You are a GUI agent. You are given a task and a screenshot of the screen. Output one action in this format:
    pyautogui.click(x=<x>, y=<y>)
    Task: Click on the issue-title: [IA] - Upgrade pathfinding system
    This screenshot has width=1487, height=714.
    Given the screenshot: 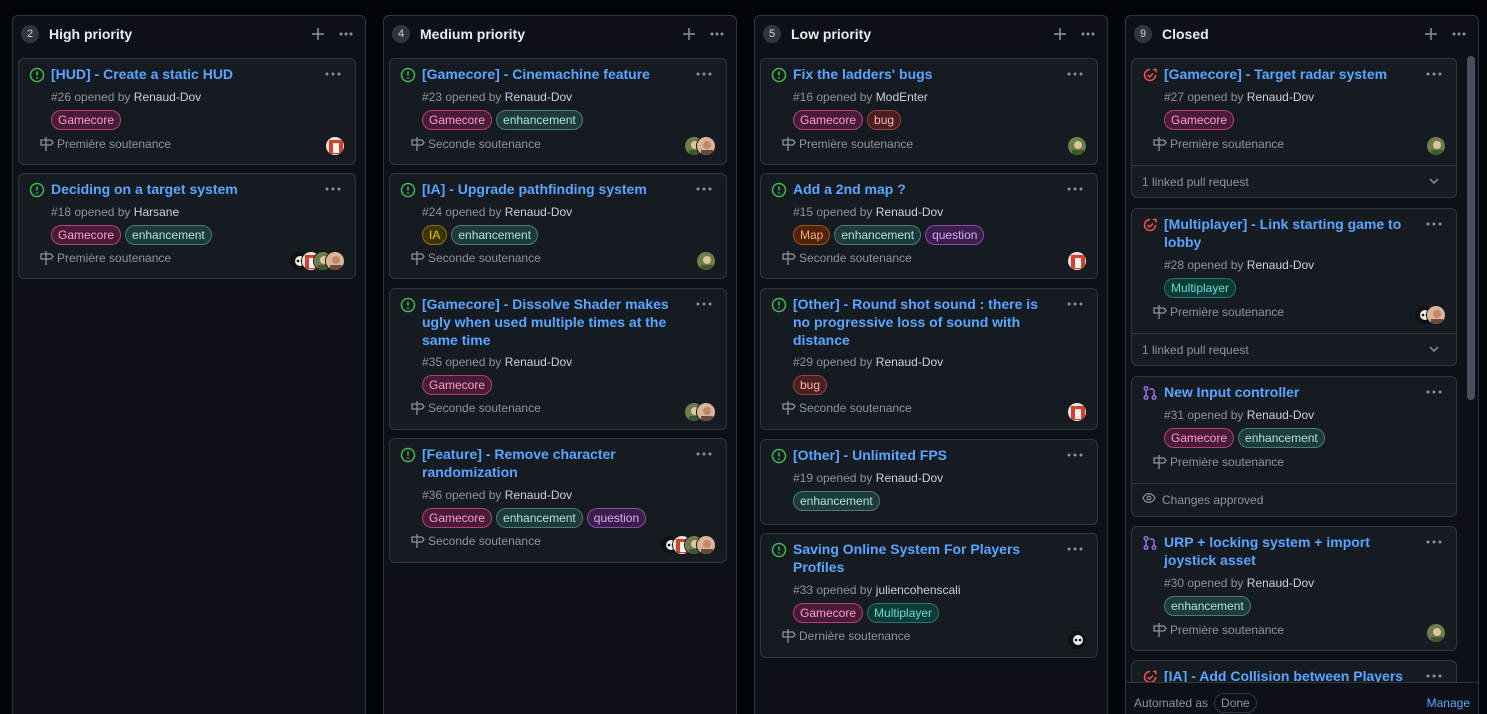 What is the action you would take?
    pyautogui.click(x=549, y=189)
    